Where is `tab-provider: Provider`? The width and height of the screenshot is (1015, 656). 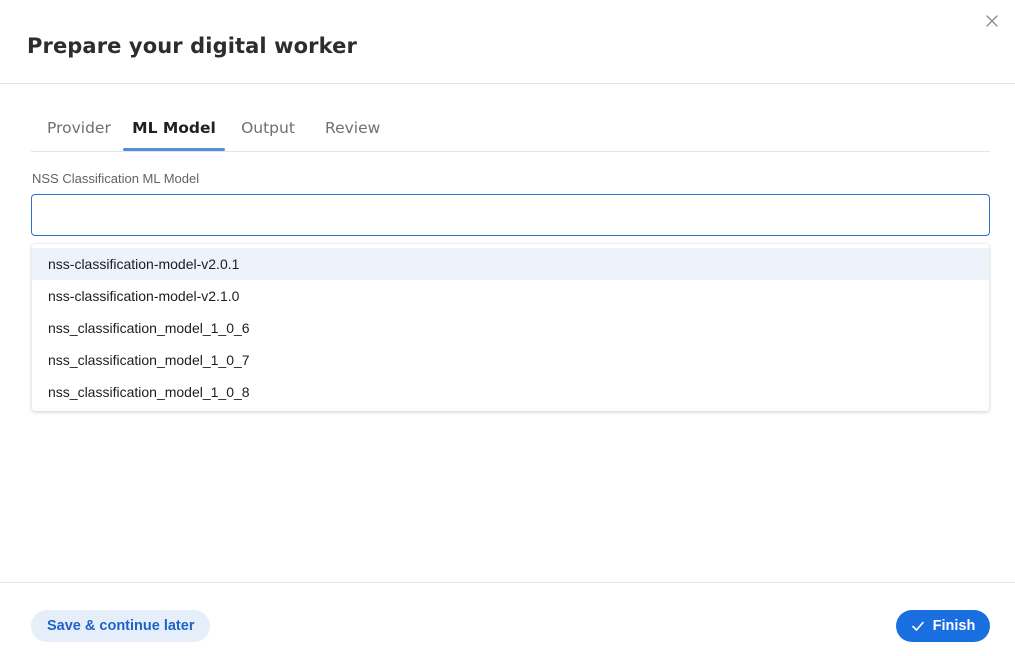 tab-provider: Provider is located at coordinates (79, 130).